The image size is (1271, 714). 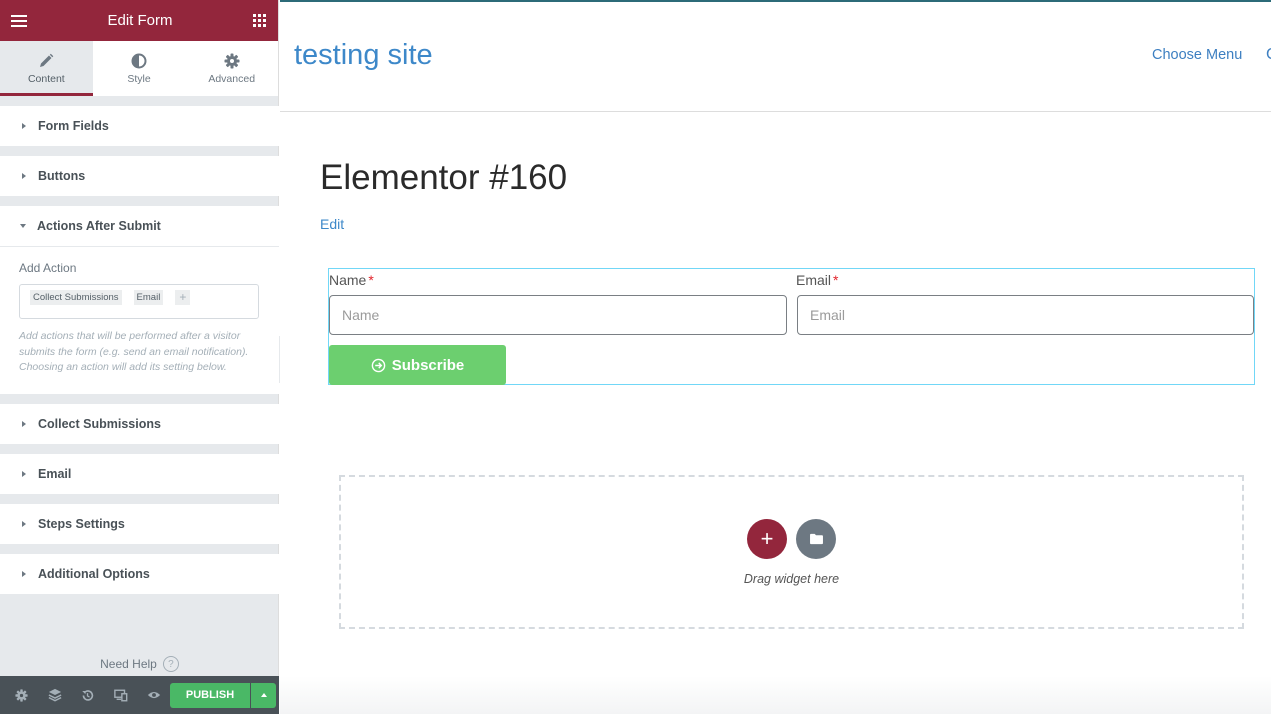 I want to click on email-label-text: Email, so click(x=814, y=280).